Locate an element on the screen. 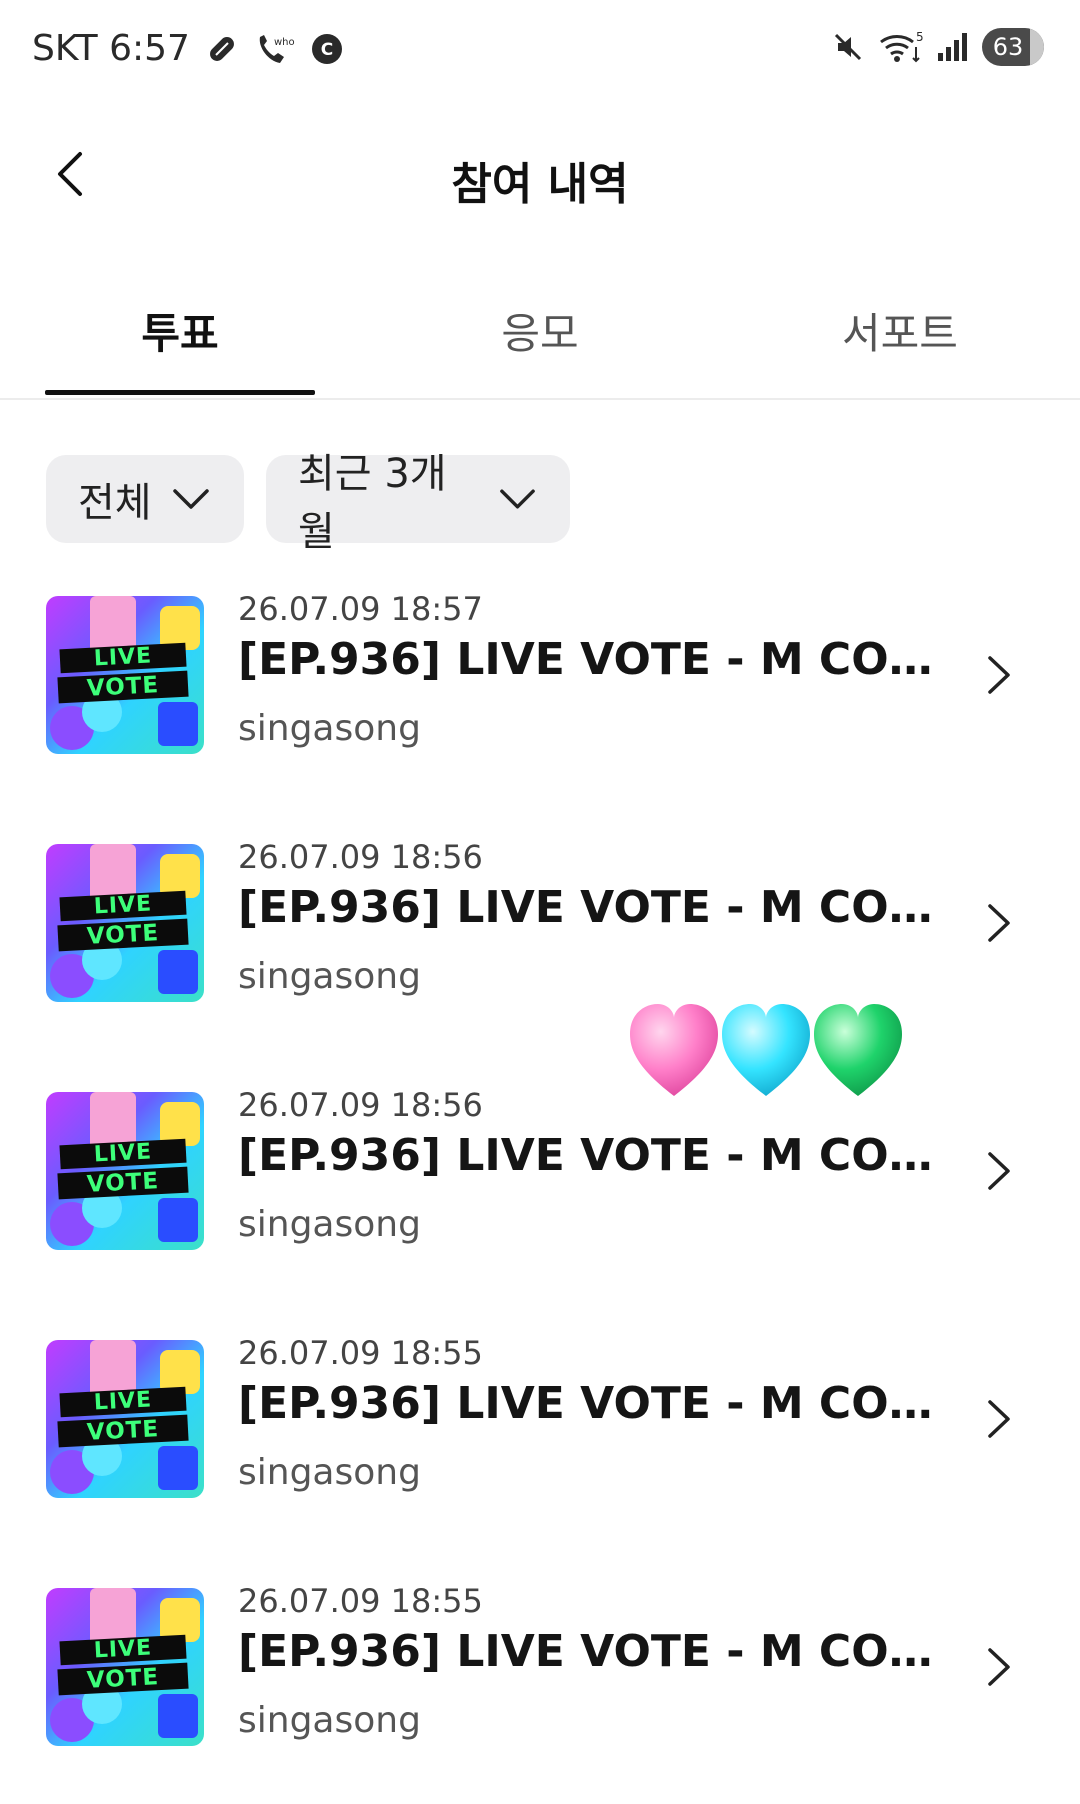  filter-period-dropdown: 최근 3개월 is located at coordinates (418, 503).